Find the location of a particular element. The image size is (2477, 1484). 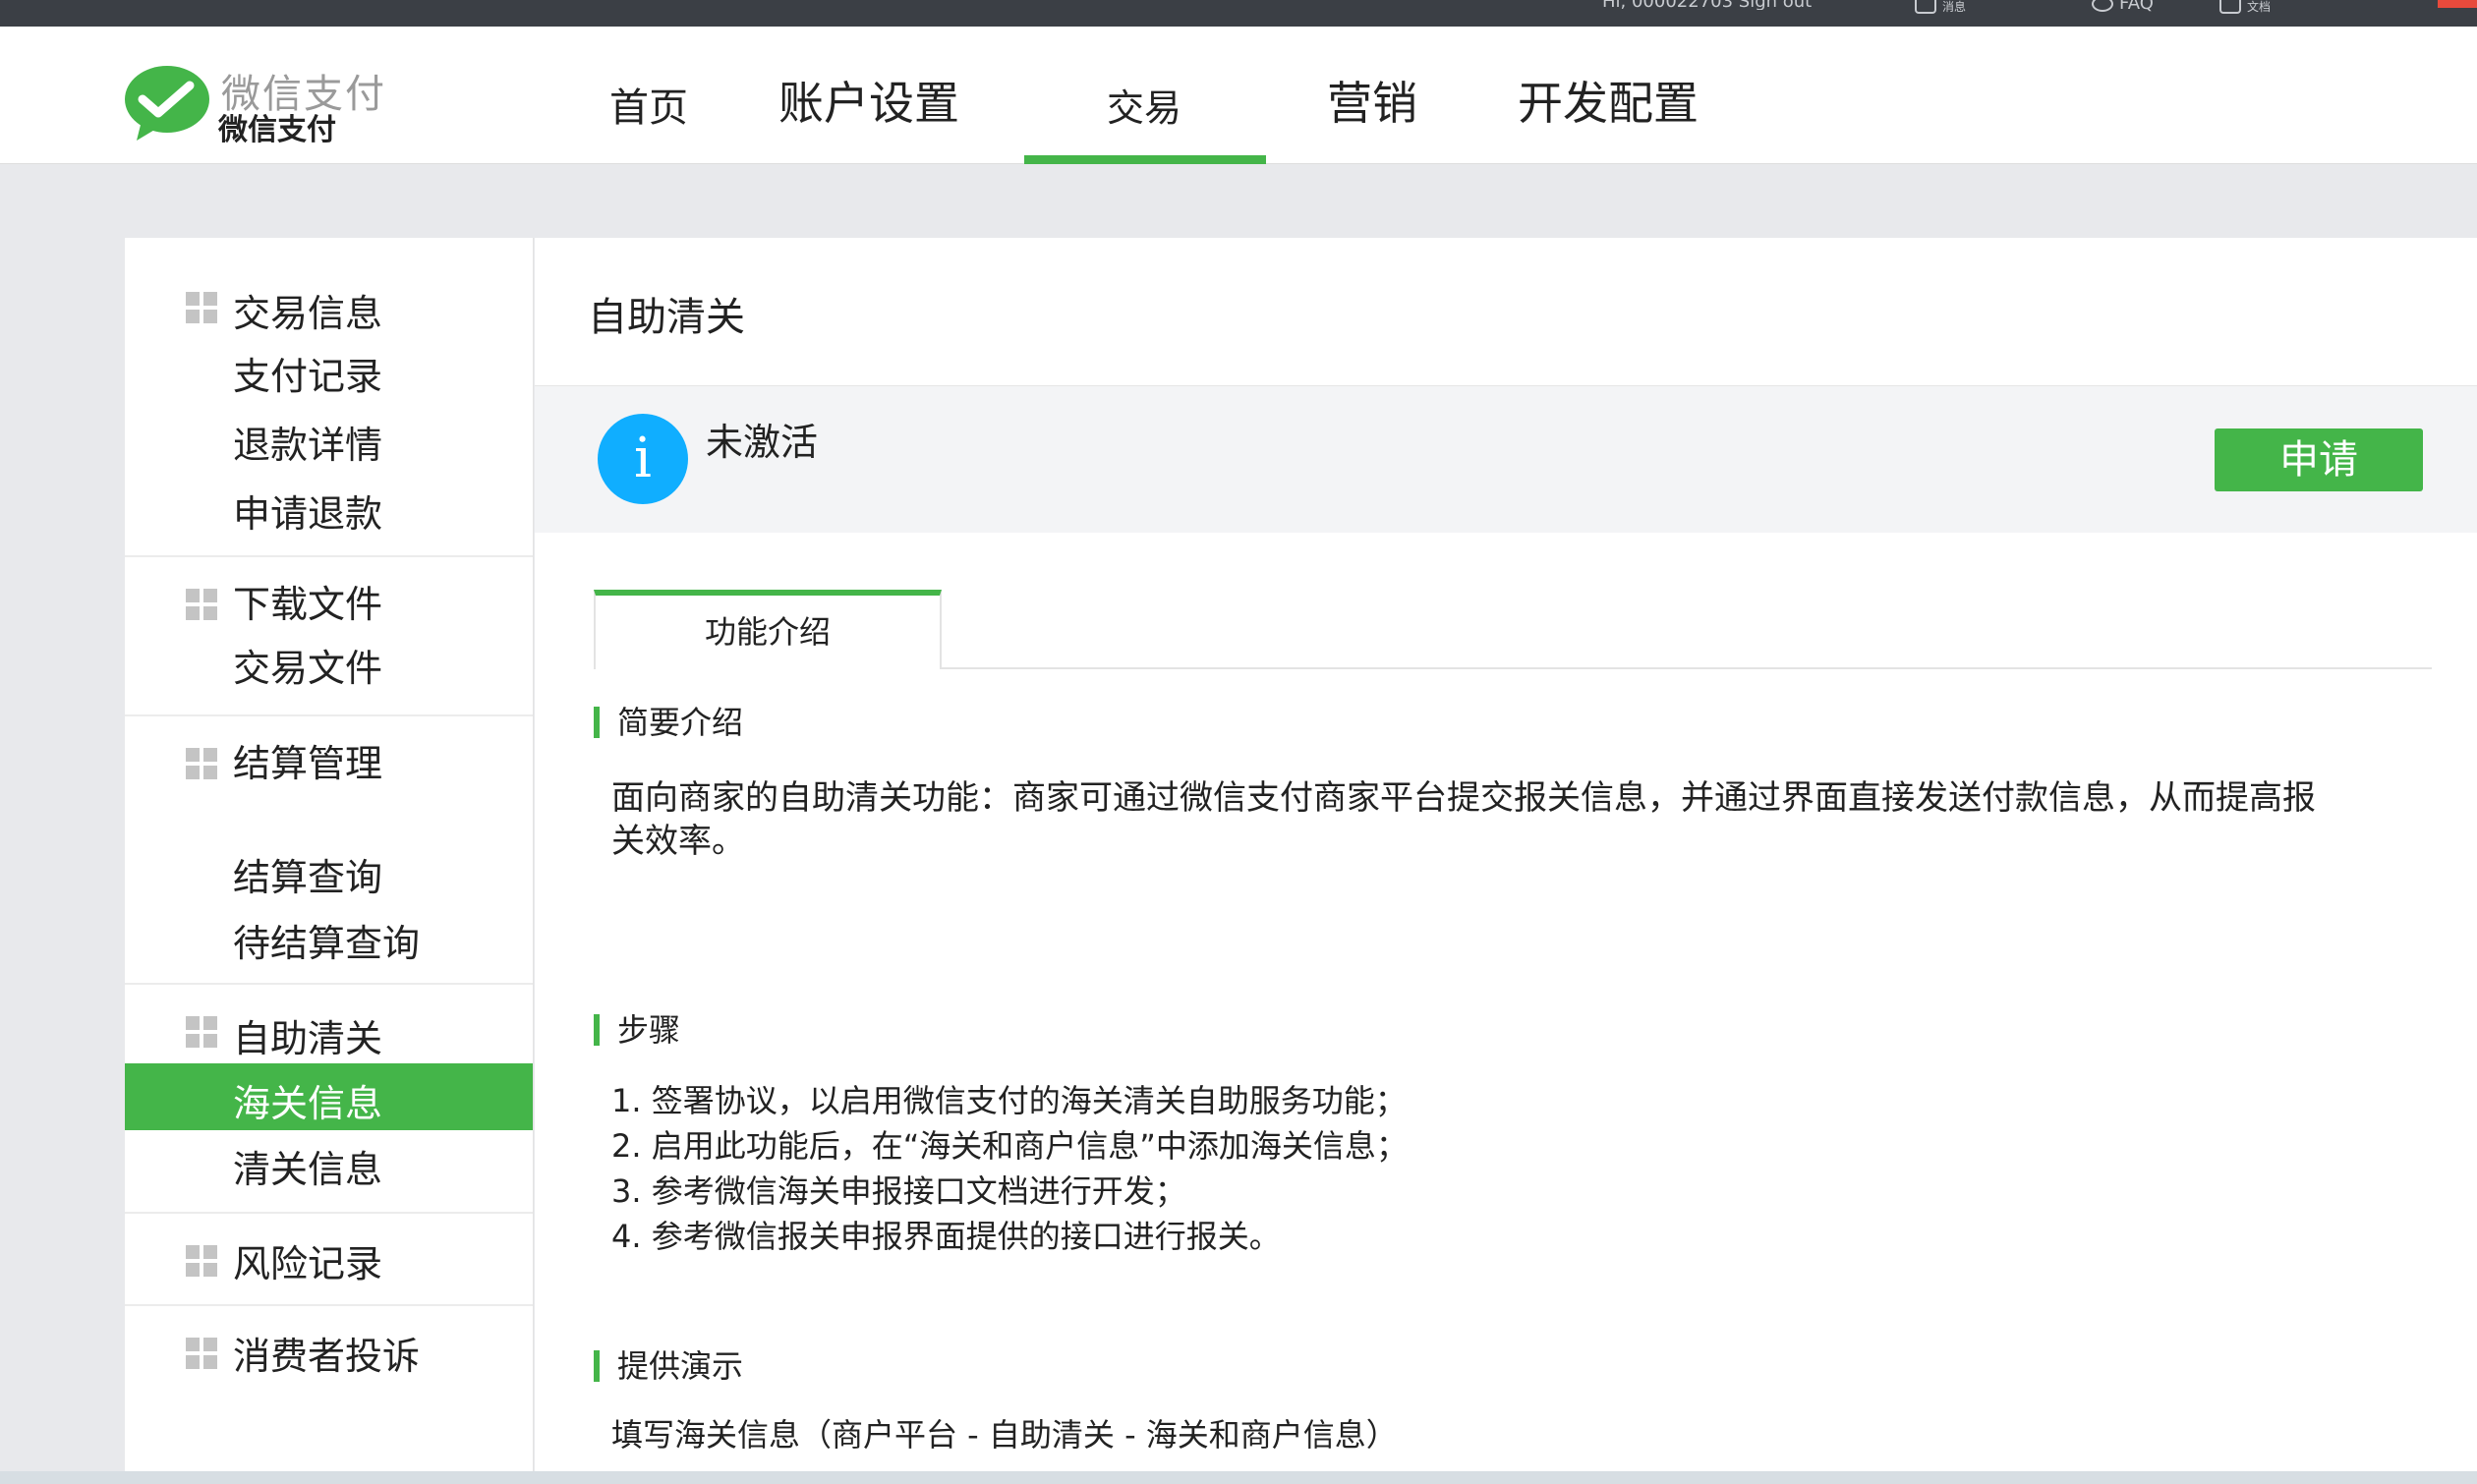

sidebar-group-customs: 自助清关 海关信息 清关信息 is located at coordinates (329, 1099).